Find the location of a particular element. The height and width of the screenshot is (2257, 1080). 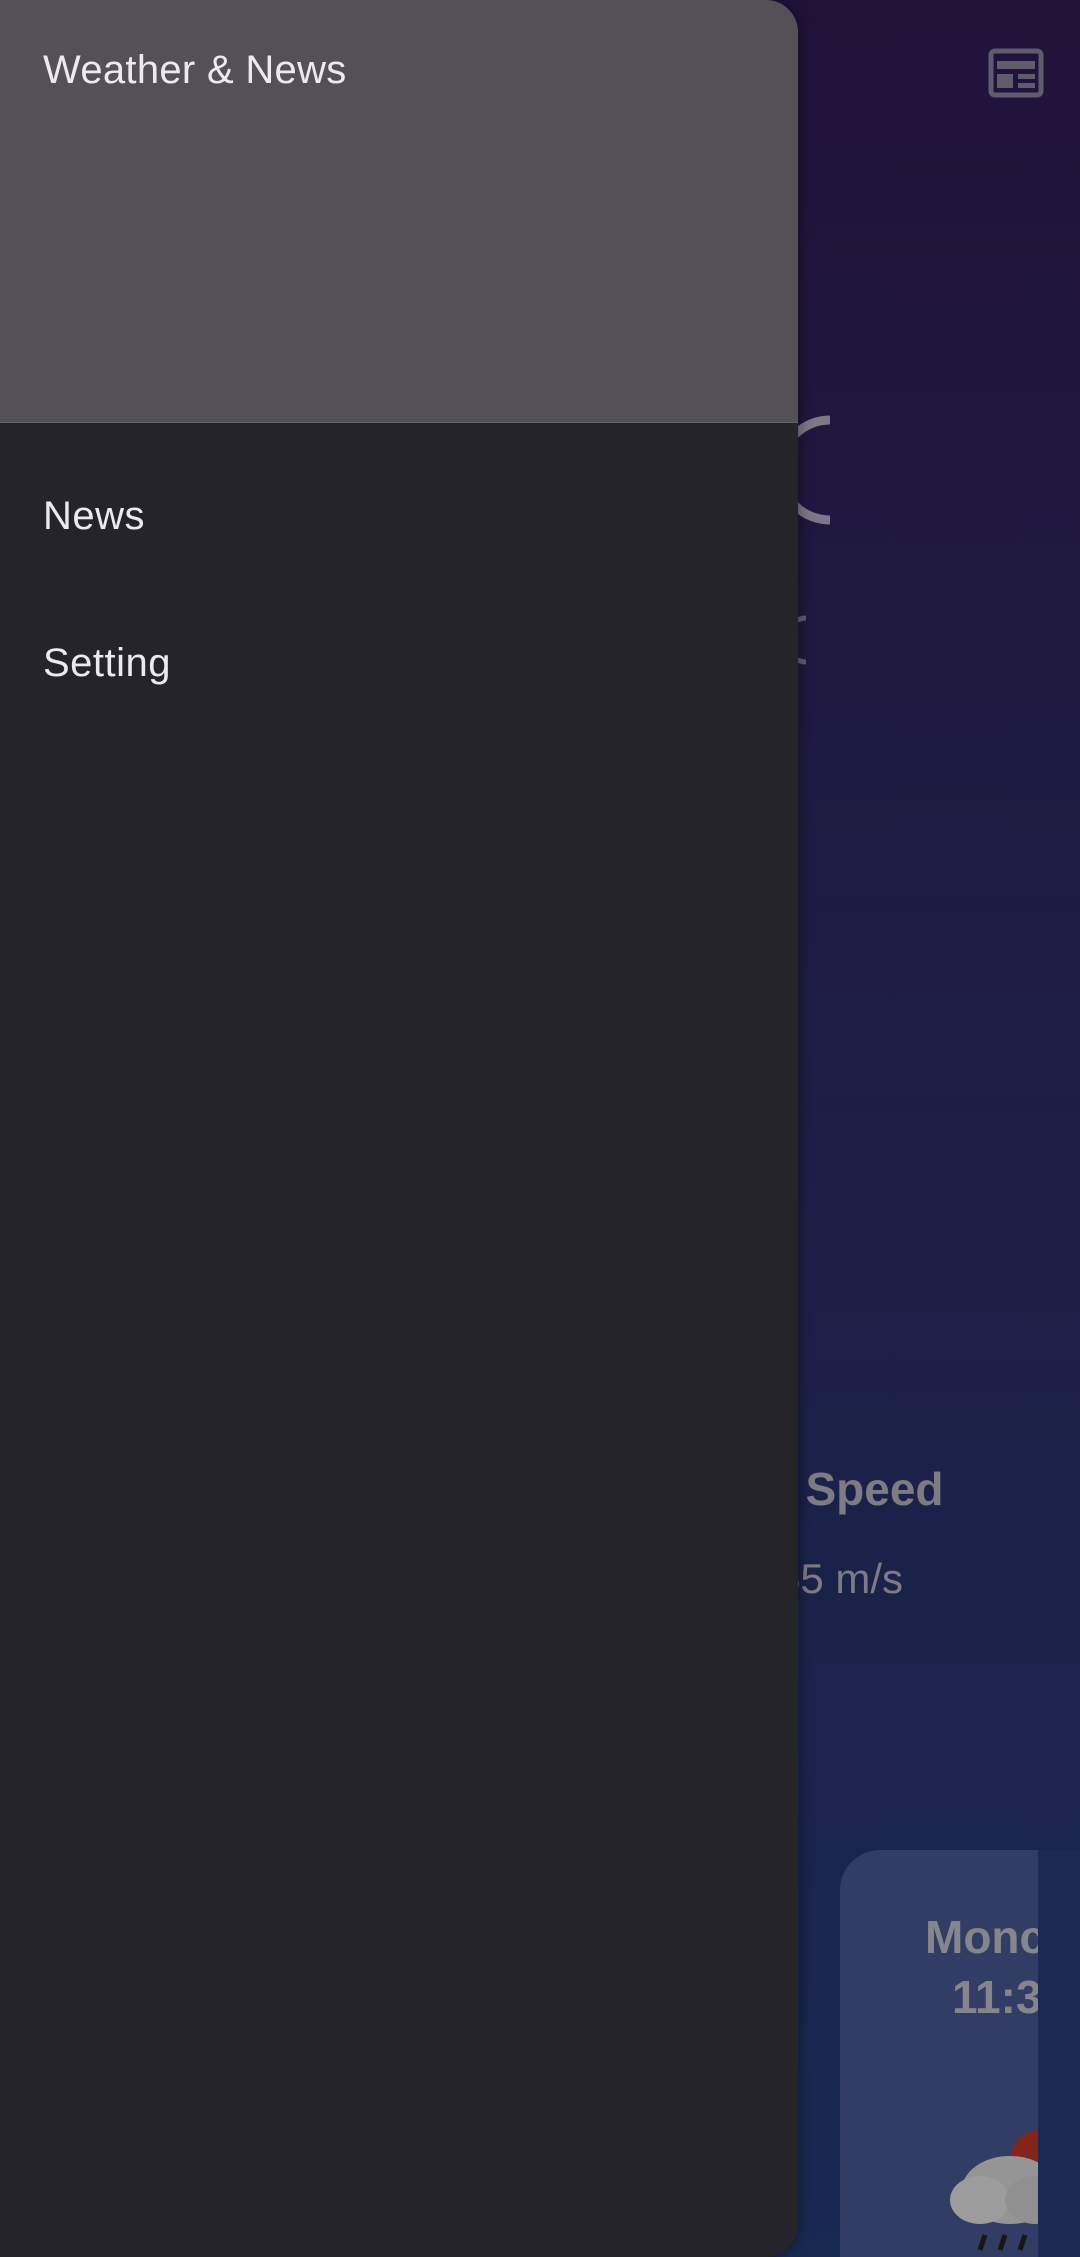

drawer-title: Weather & News is located at coordinates (195, 70).